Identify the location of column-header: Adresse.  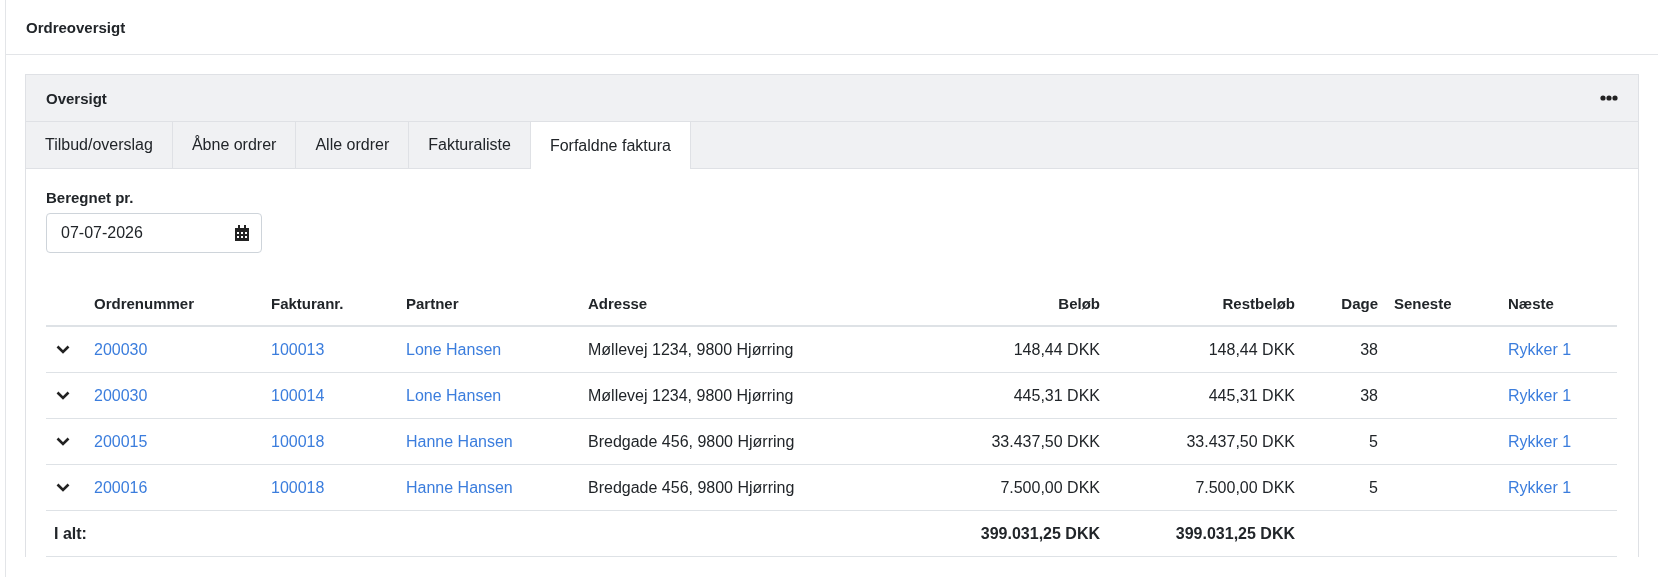
(725, 303).